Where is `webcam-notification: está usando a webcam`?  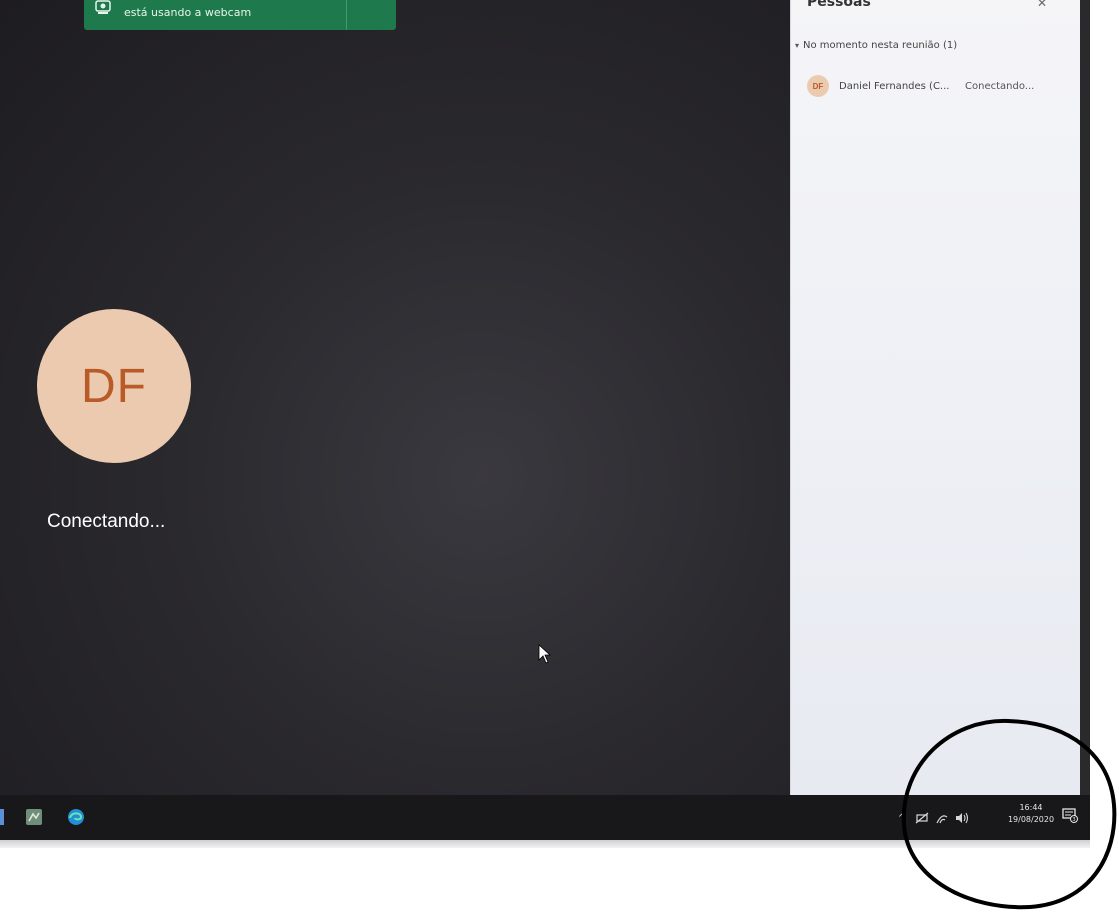
webcam-notification: está usando a webcam is located at coordinates (240, 15).